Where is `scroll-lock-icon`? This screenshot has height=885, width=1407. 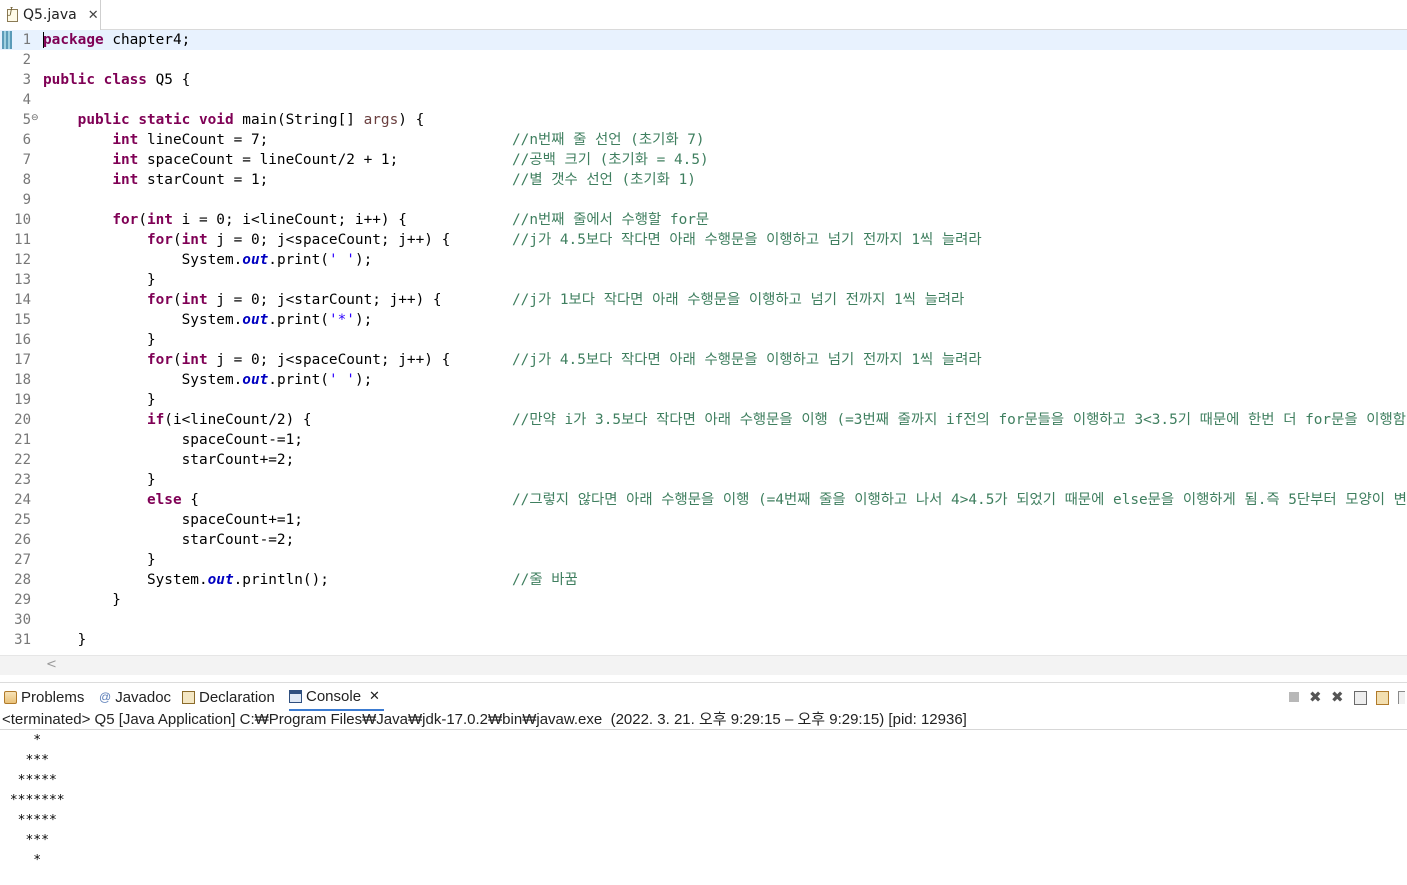
scroll-lock-icon is located at coordinates (1360, 697).